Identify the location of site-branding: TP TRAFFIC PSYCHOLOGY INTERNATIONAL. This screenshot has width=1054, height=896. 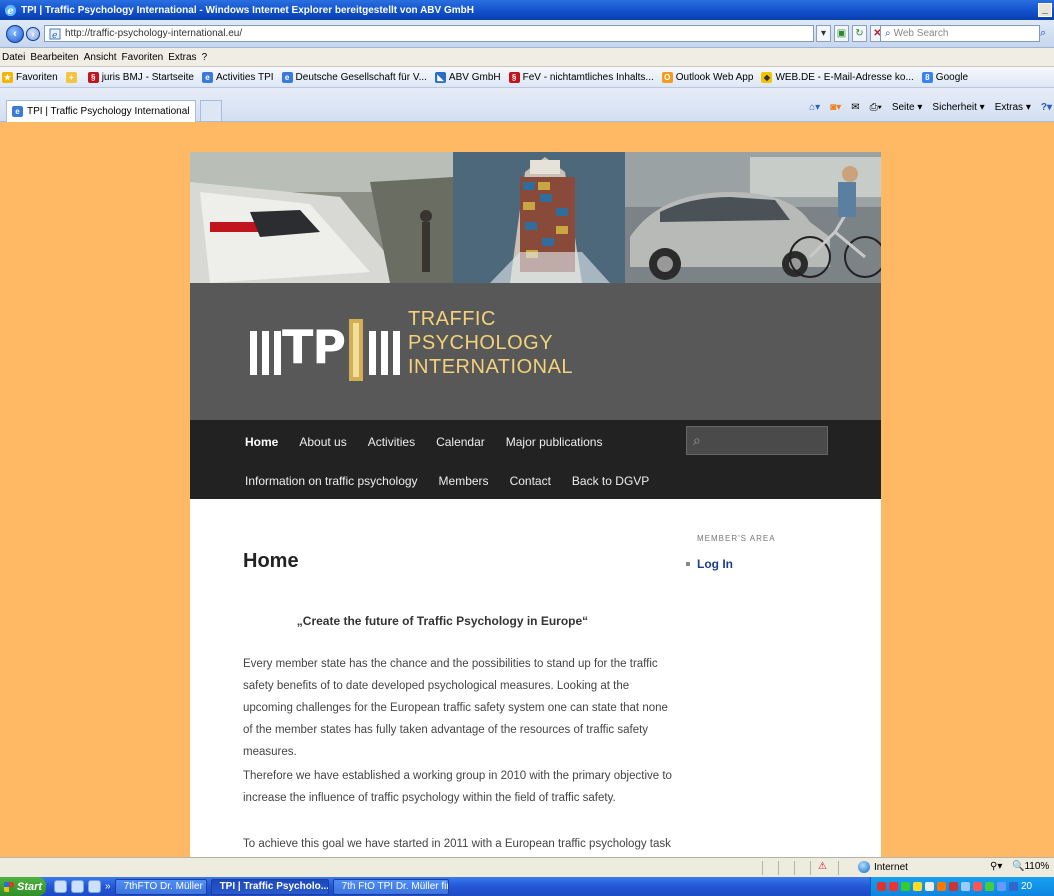
(535, 351).